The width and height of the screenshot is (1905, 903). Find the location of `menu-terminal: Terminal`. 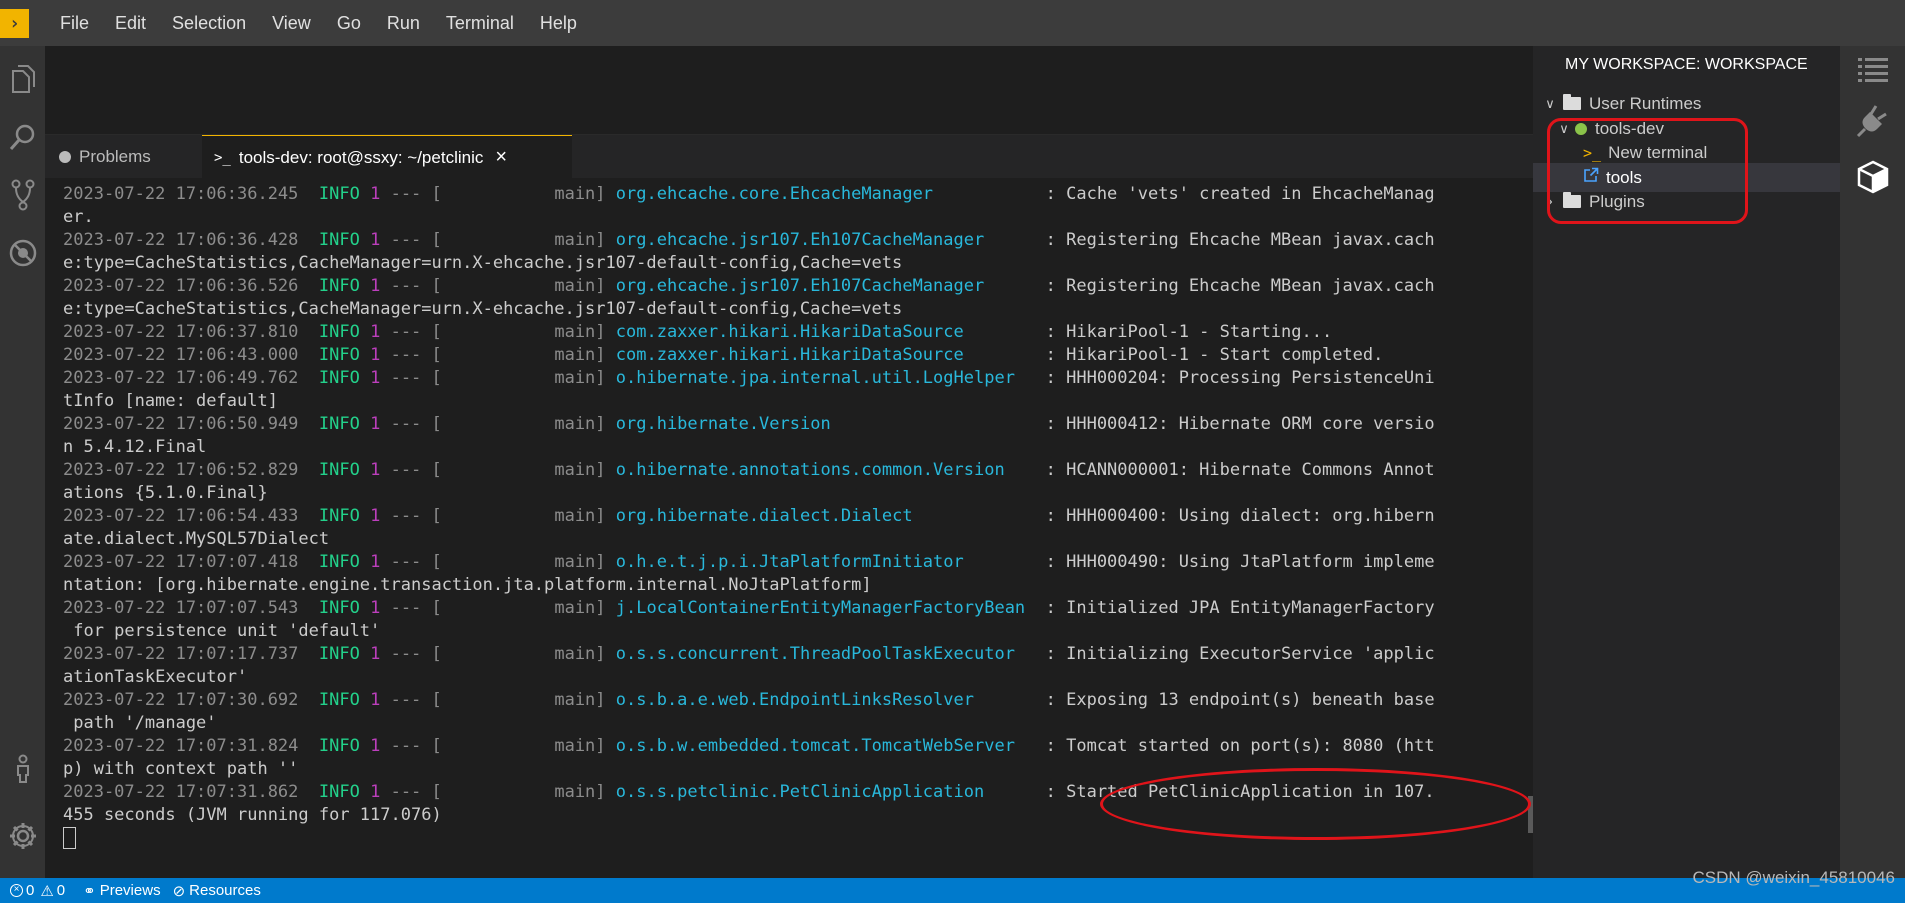

menu-terminal: Terminal is located at coordinates (480, 23).